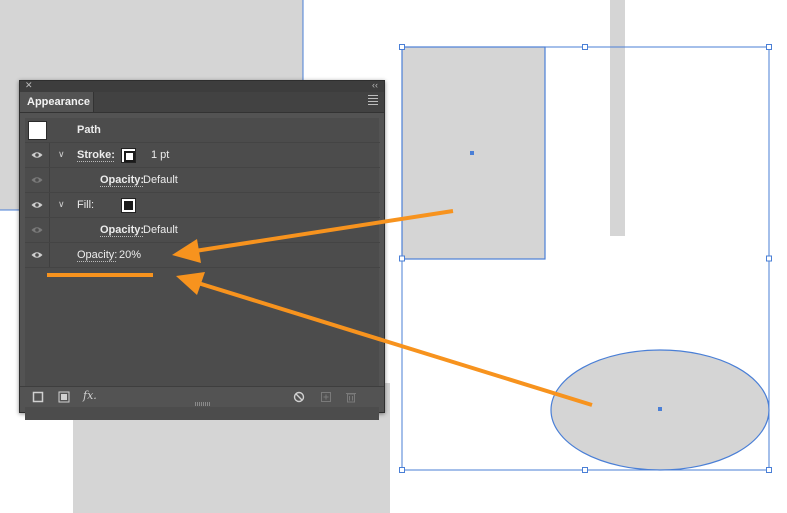  Describe the element at coordinates (202, 230) in the screenshot. I see `fill-opacity-row: Opacity: Default` at that location.